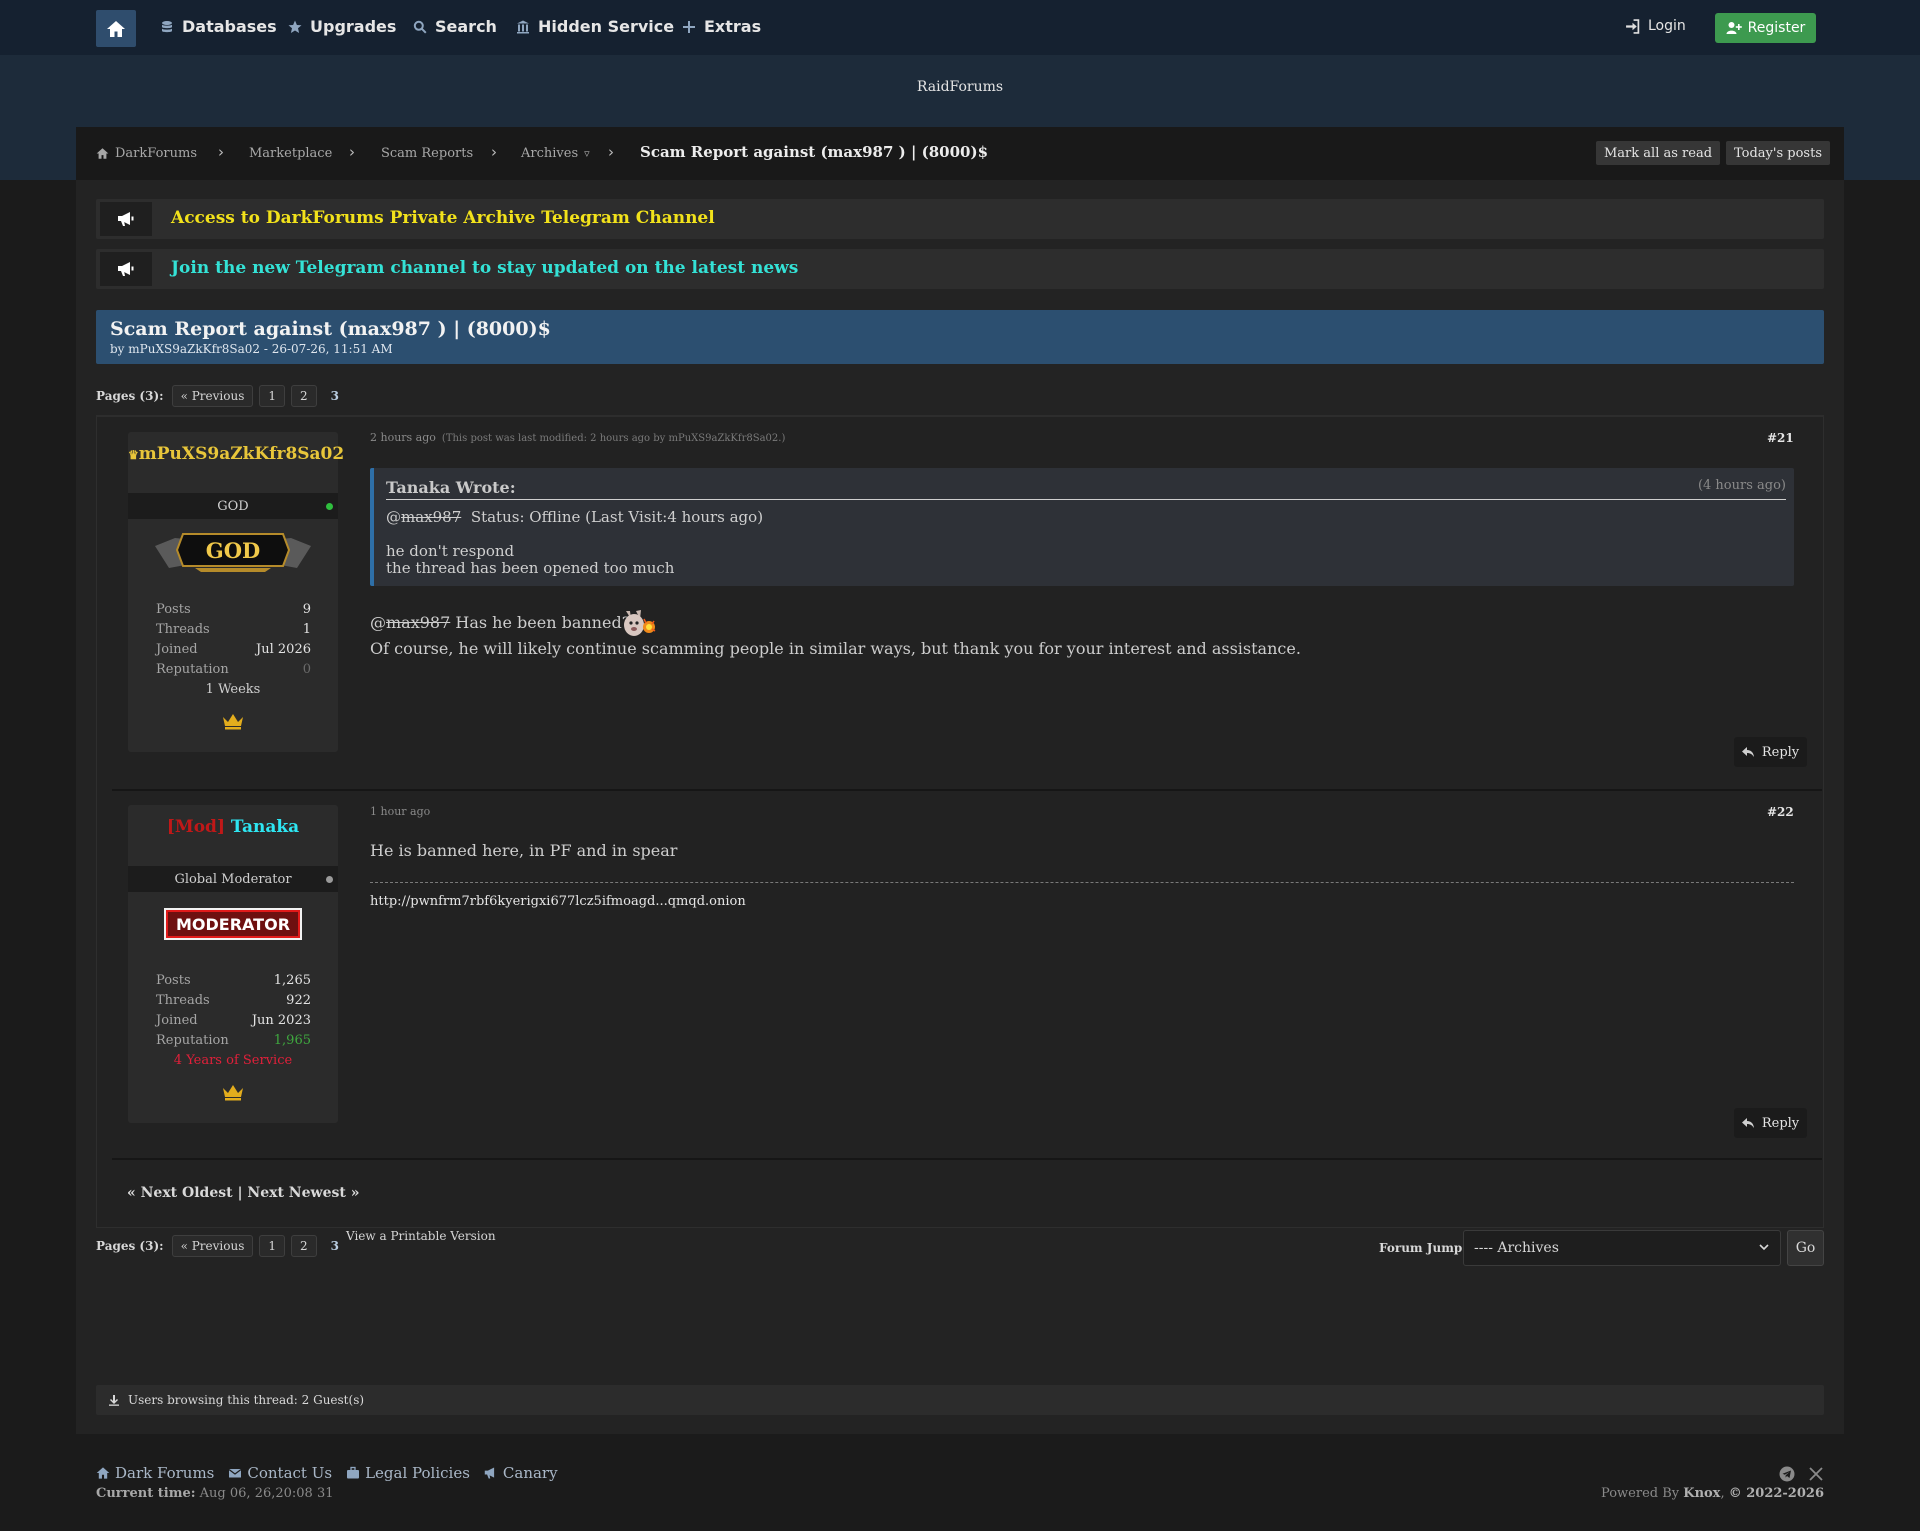  Describe the element at coordinates (606, 26) in the screenshot. I see `nav-hidden-service-label: Hidden Service` at that location.